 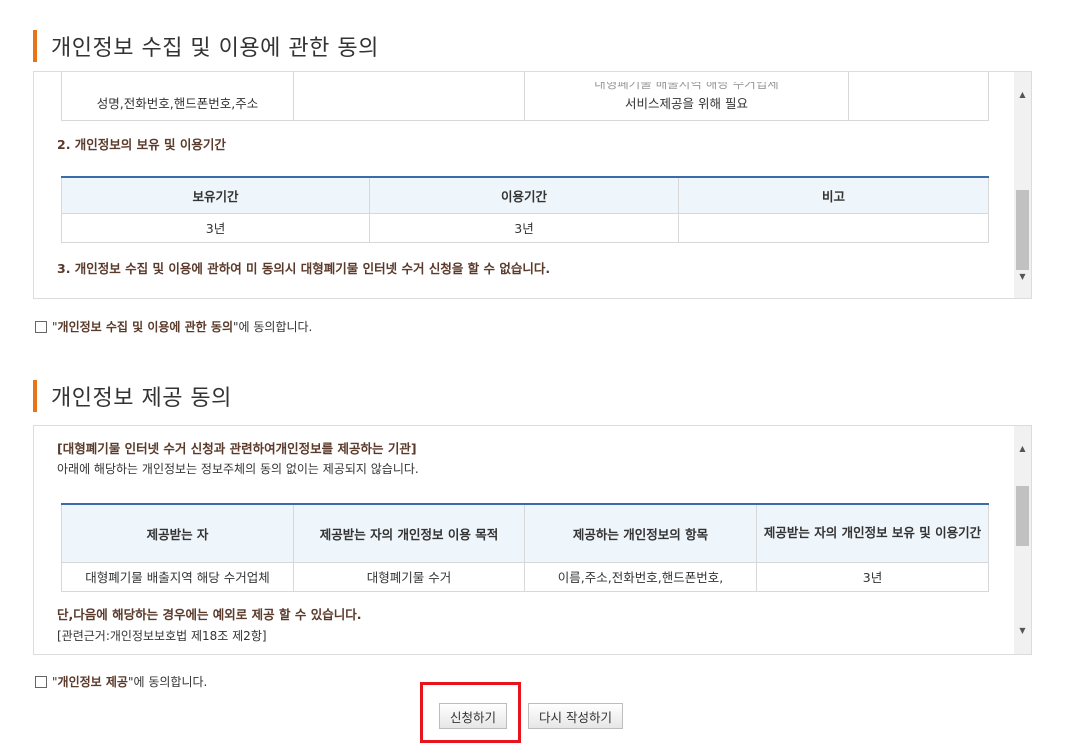 I want to click on table-cell: 대형폐기물 수거, so click(x=409, y=576).